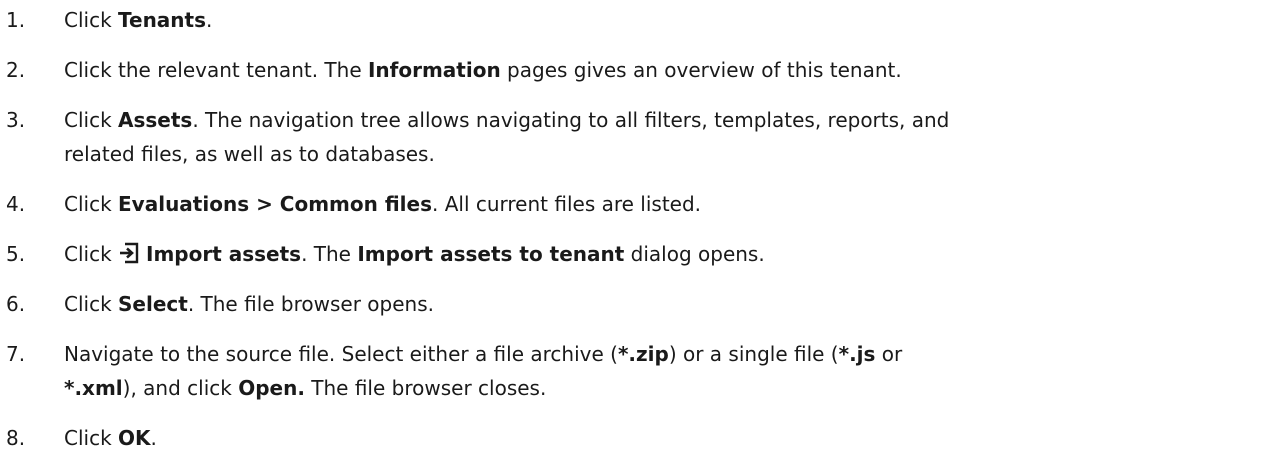 The width and height of the screenshot is (1263, 474). Describe the element at coordinates (249, 154) in the screenshot. I see `step-text-continued: related files, as well as to databases.` at that location.